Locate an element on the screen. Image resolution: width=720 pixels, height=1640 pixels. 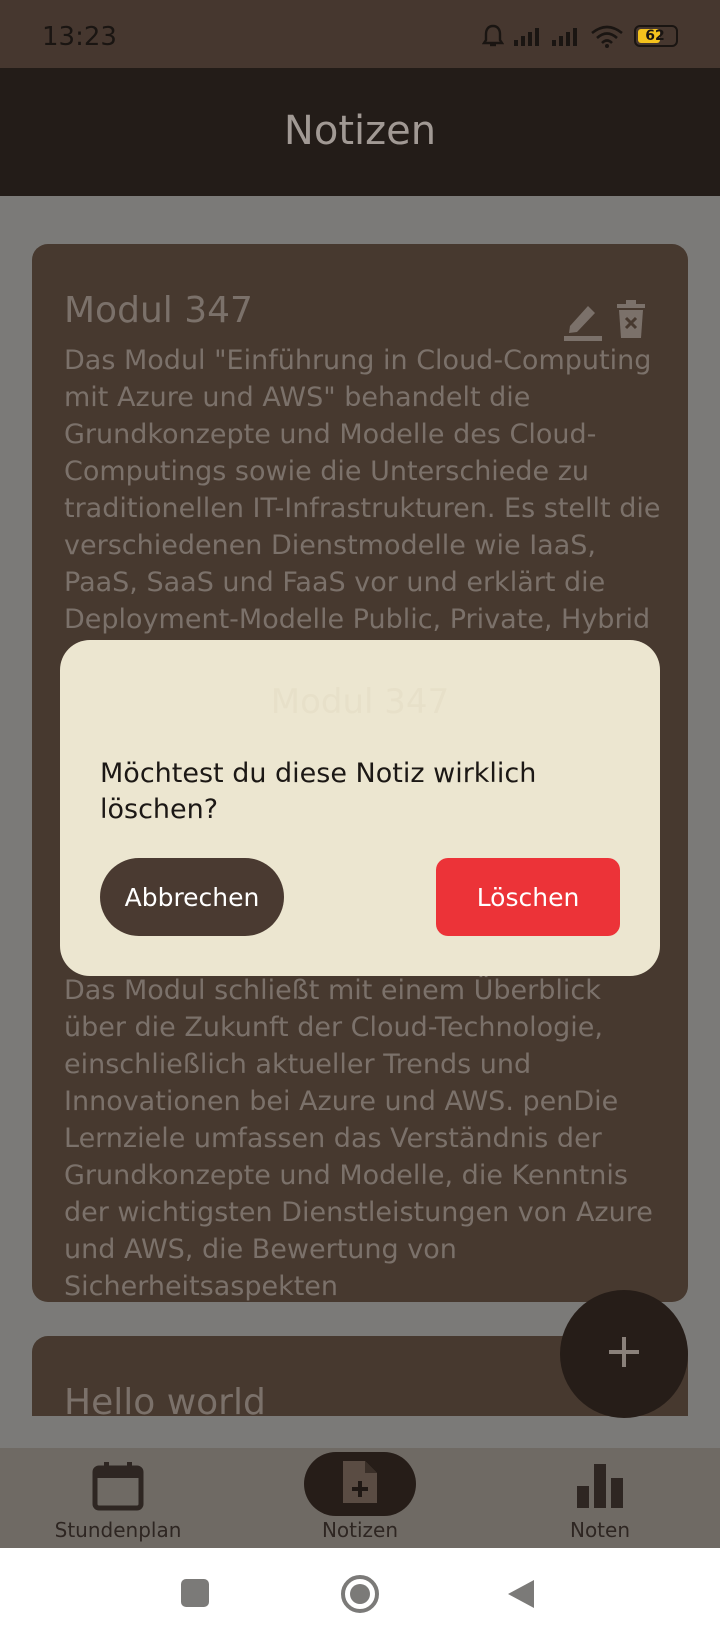
home-icon is located at coordinates (360, 1596).